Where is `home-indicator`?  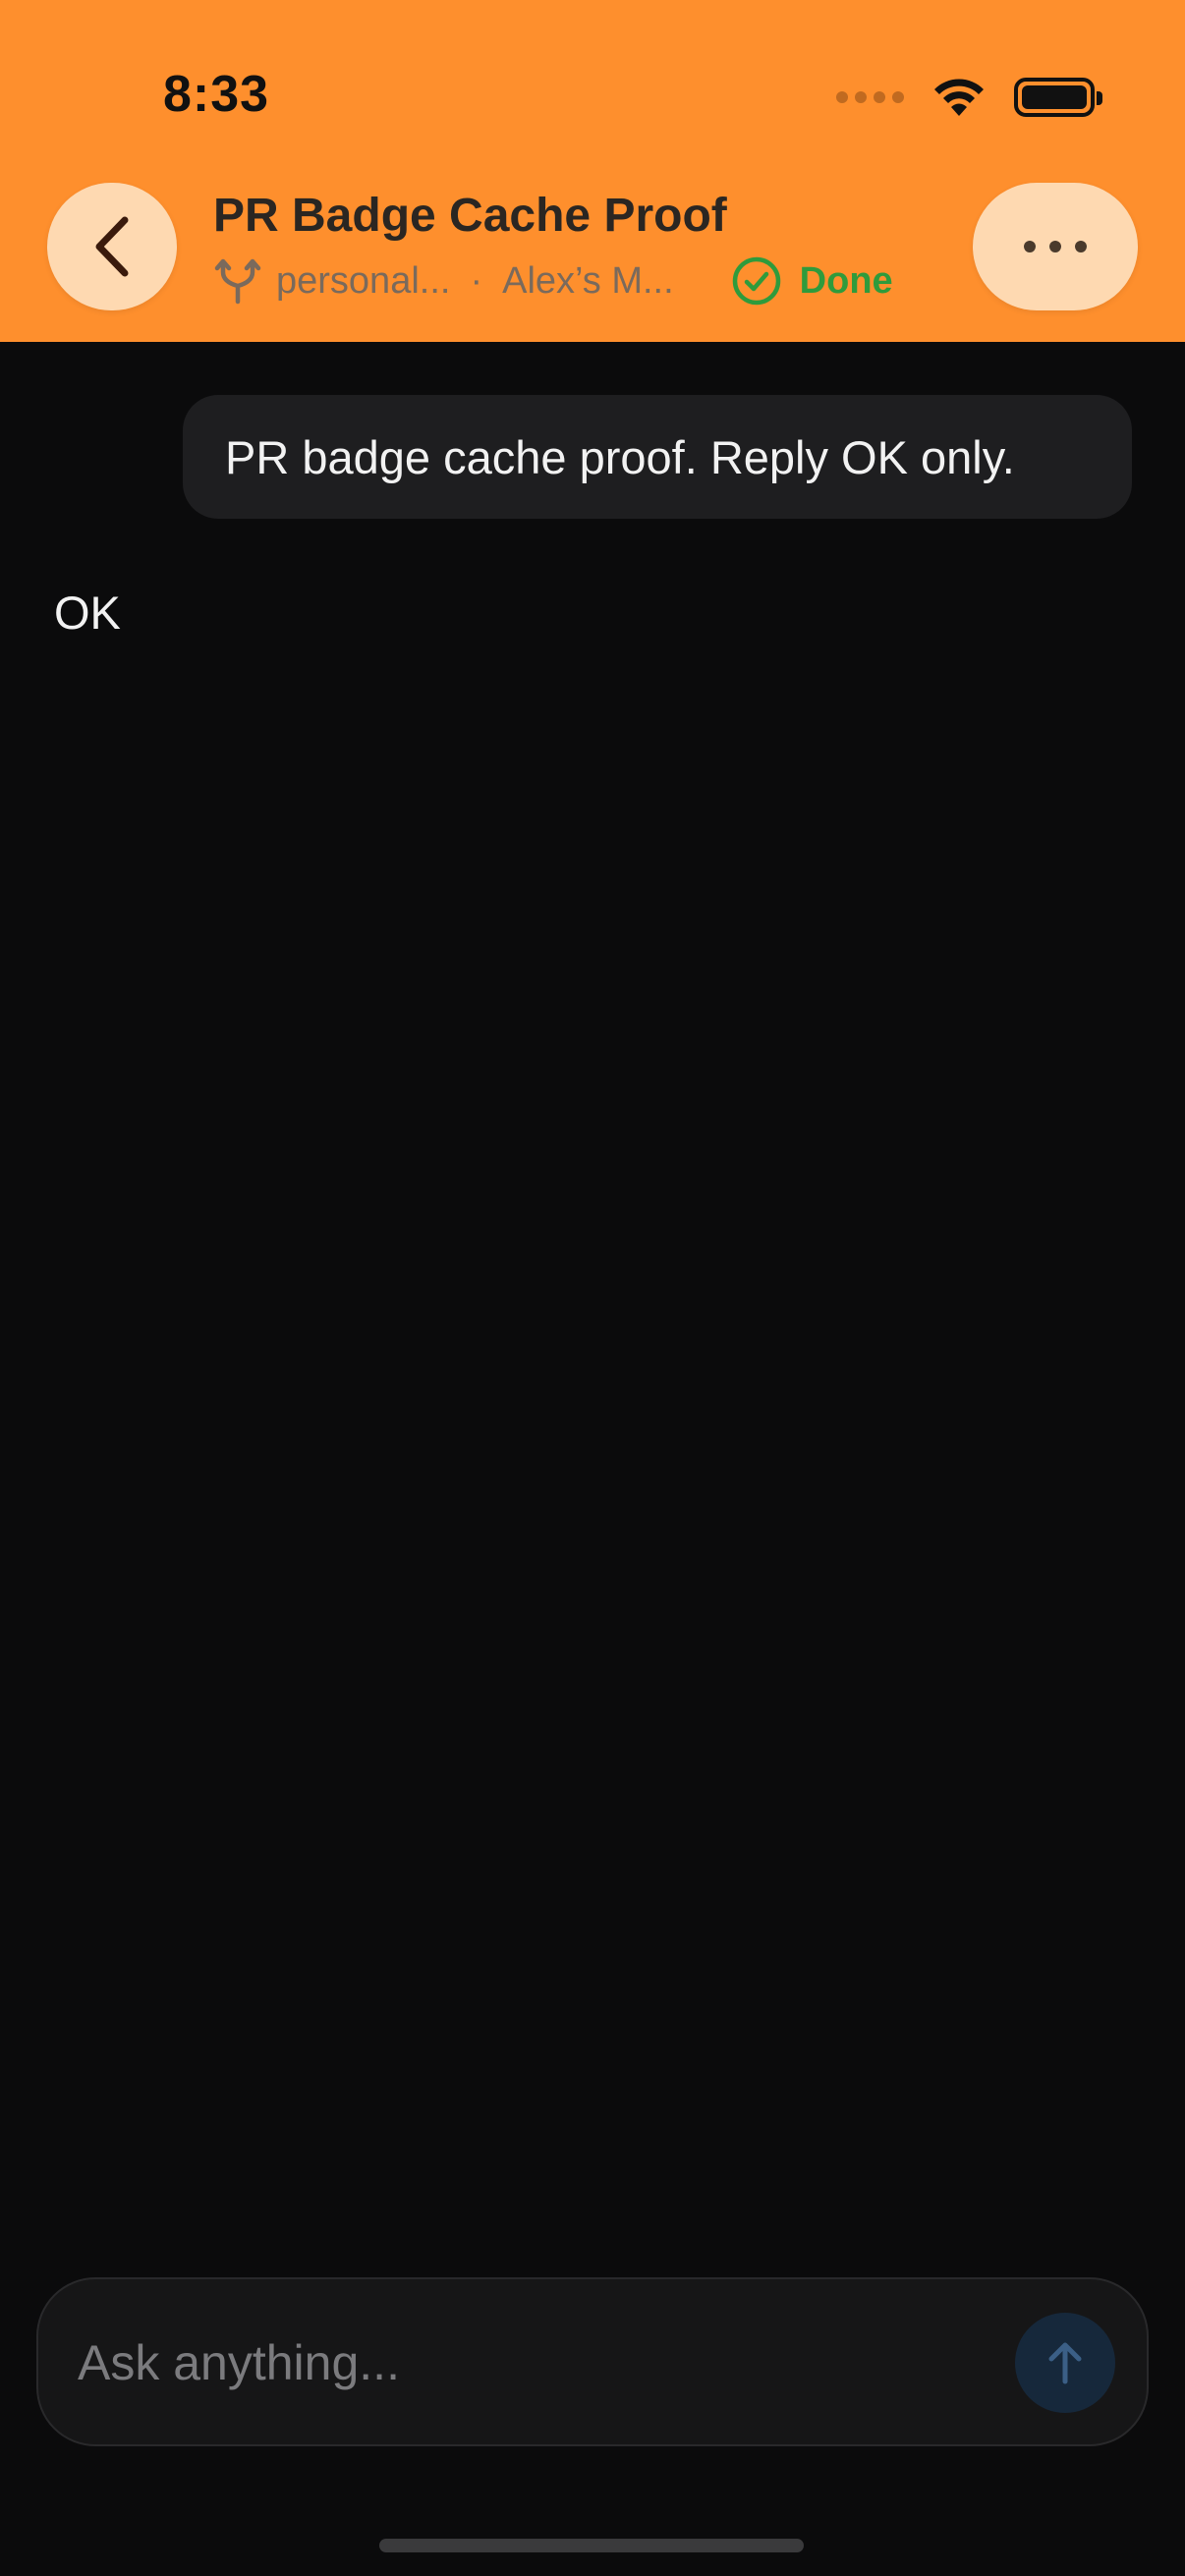 home-indicator is located at coordinates (592, 2545).